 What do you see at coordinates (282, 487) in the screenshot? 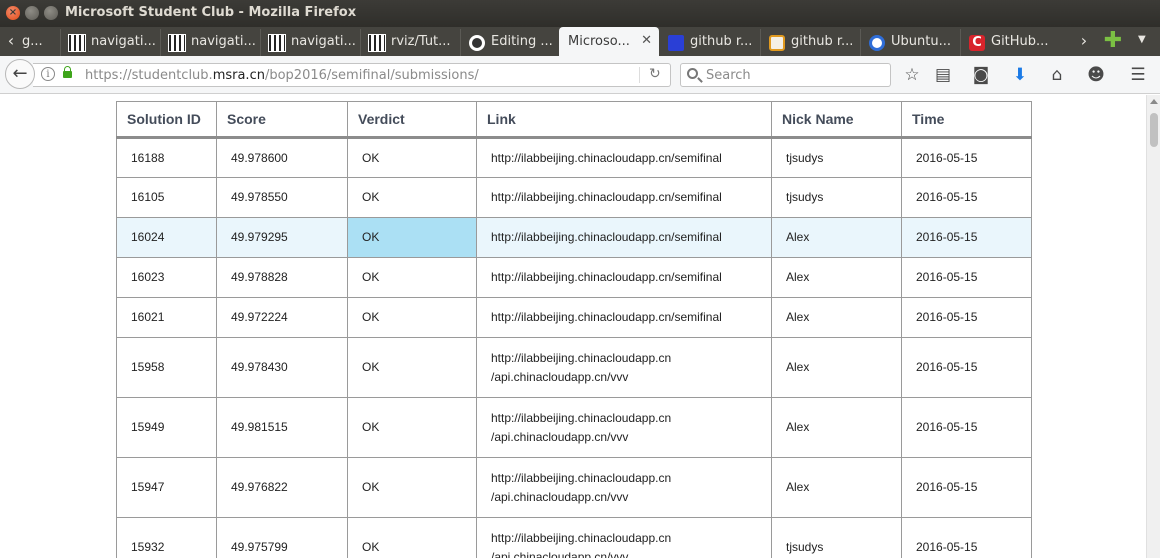
I see `score-cell: 49.976822` at bounding box center [282, 487].